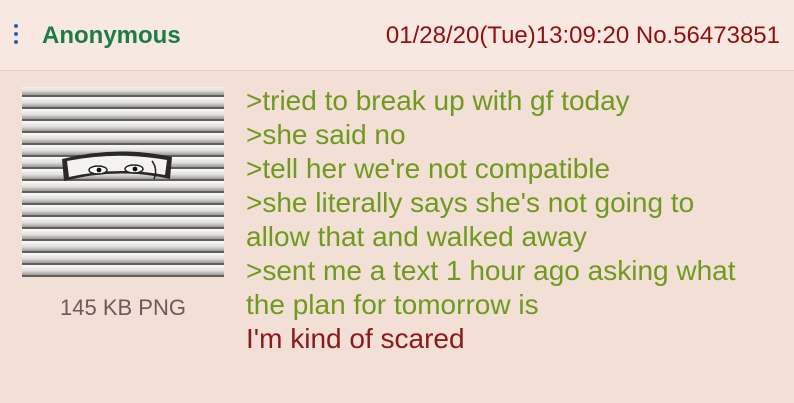 The height and width of the screenshot is (403, 794). I want to click on peeking-through-blinds-image, so click(123, 182).